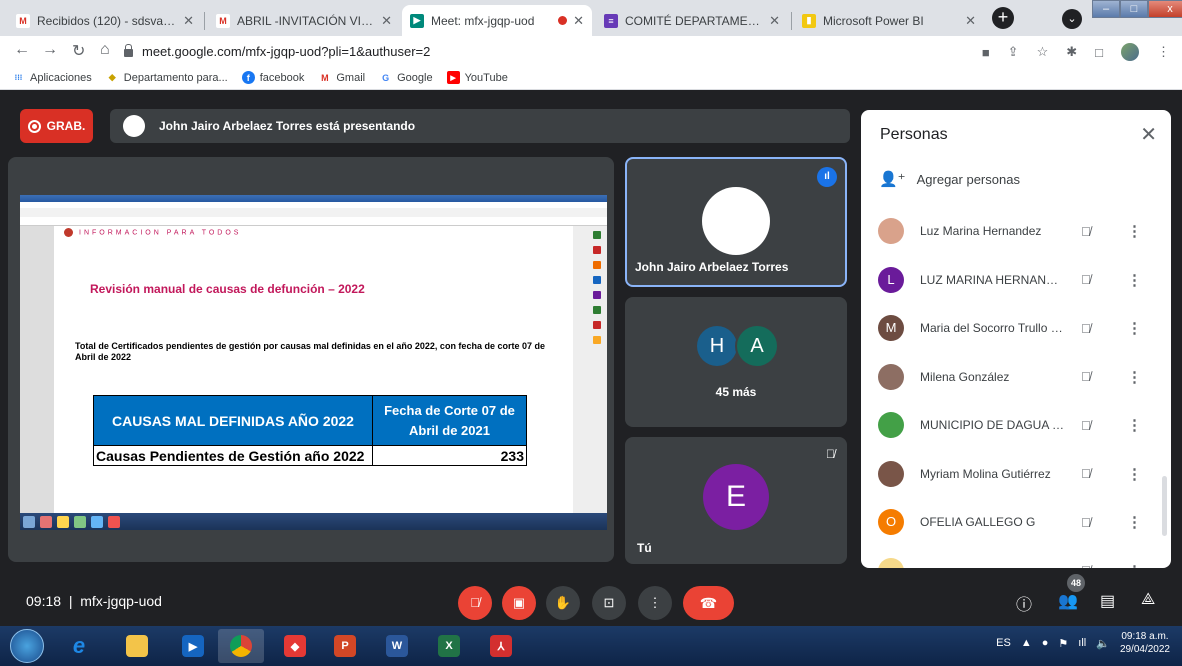  Describe the element at coordinates (1016, 377) in the screenshot. I see `participant-row: Milena González 🎙̸ ⋮` at that location.